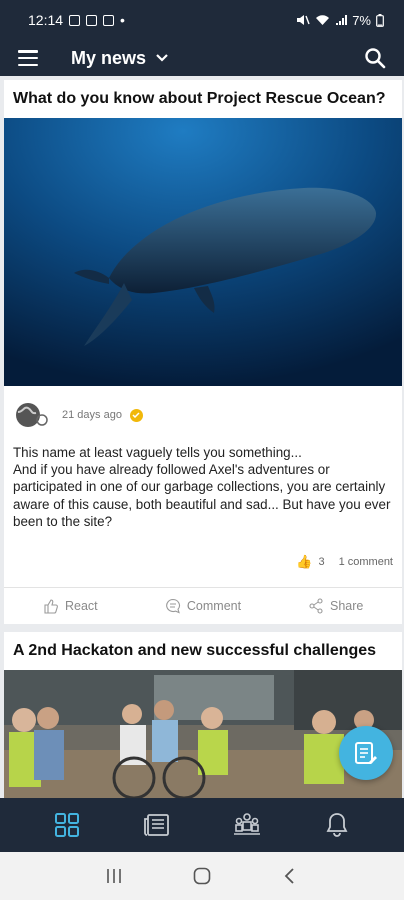 The image size is (404, 900). I want to click on recent-apps-button, so click(114, 876).